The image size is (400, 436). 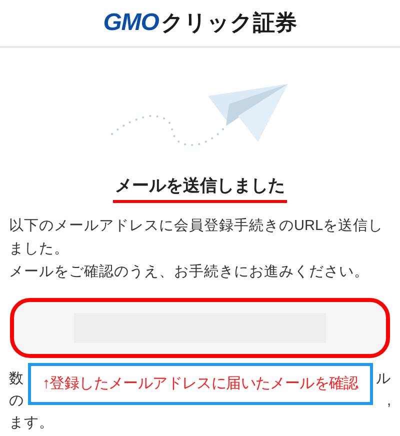 What do you see at coordinates (228, 23) in the screenshot?
I see `logo-kana: クリック証券` at bounding box center [228, 23].